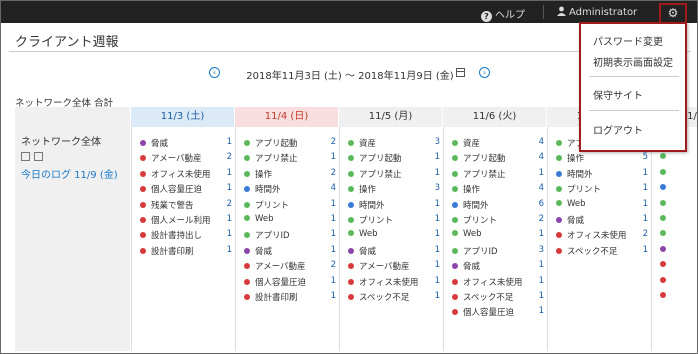  What do you see at coordinates (618, 94) in the screenshot?
I see `menu-item-maintenance: 保守サイト` at bounding box center [618, 94].